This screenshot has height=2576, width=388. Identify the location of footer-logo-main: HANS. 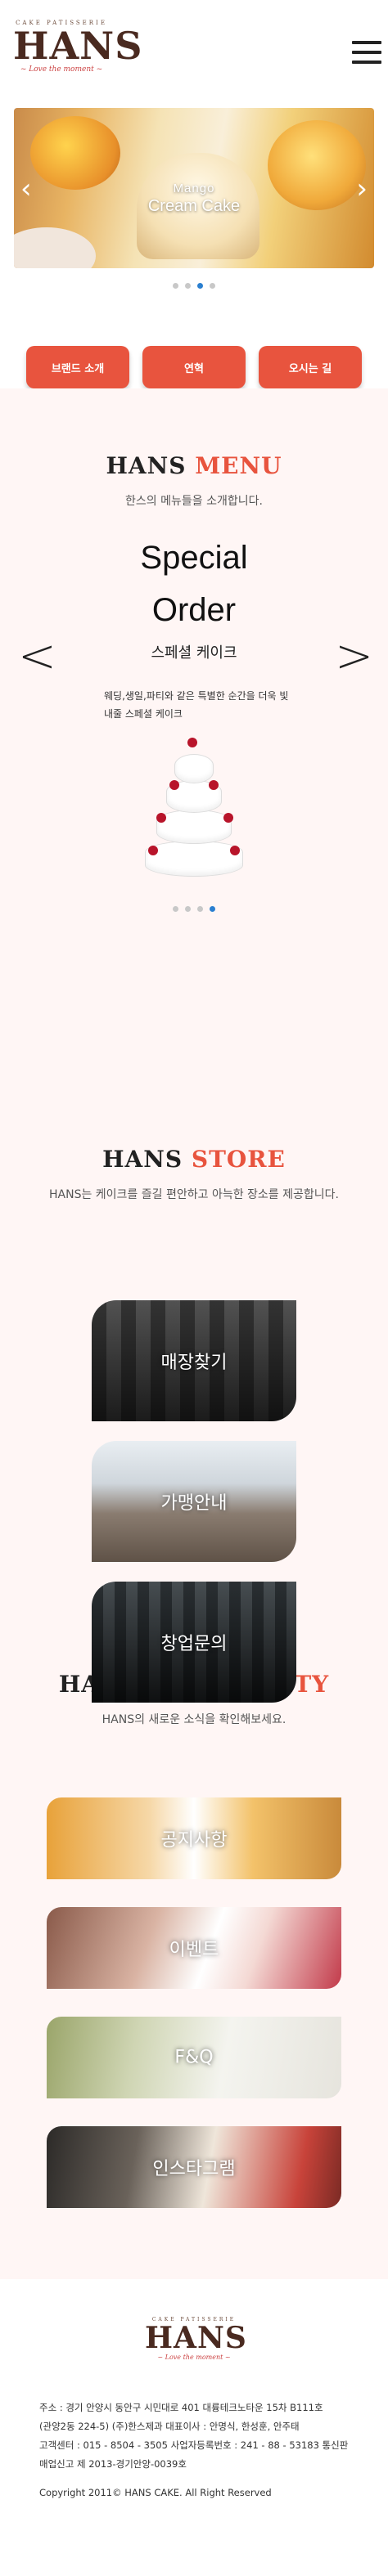
(196, 2338).